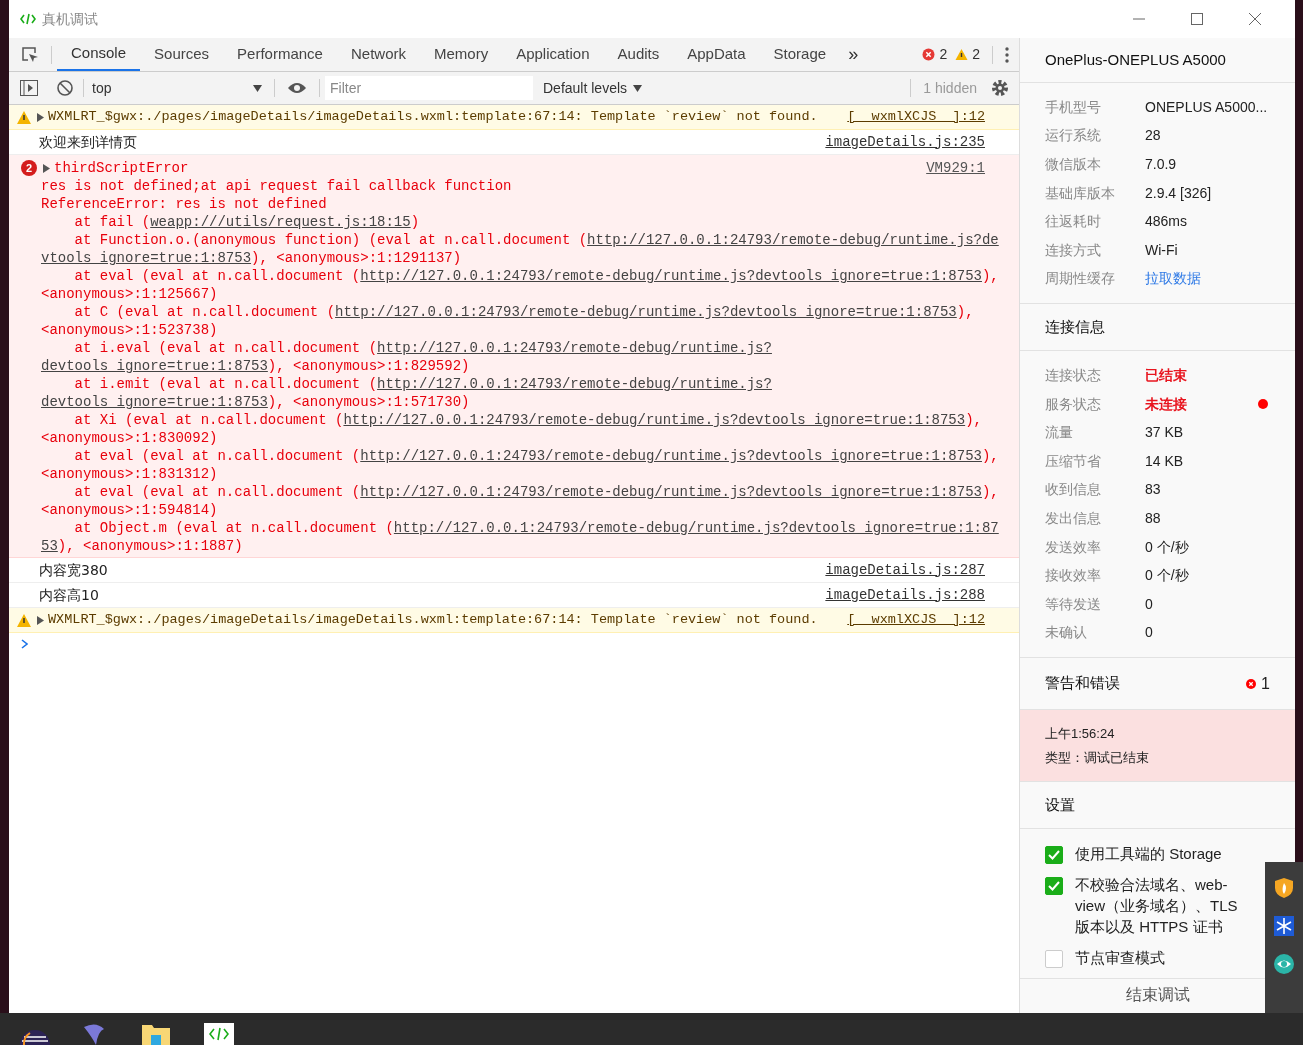  I want to click on shield-icon, so click(1284, 888).